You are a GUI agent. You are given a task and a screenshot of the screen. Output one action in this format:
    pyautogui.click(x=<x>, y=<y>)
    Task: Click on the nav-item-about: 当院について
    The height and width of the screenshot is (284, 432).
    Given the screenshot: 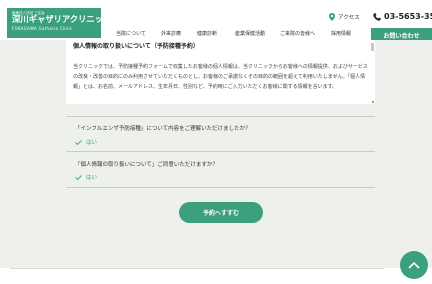 What is the action you would take?
    pyautogui.click(x=131, y=33)
    